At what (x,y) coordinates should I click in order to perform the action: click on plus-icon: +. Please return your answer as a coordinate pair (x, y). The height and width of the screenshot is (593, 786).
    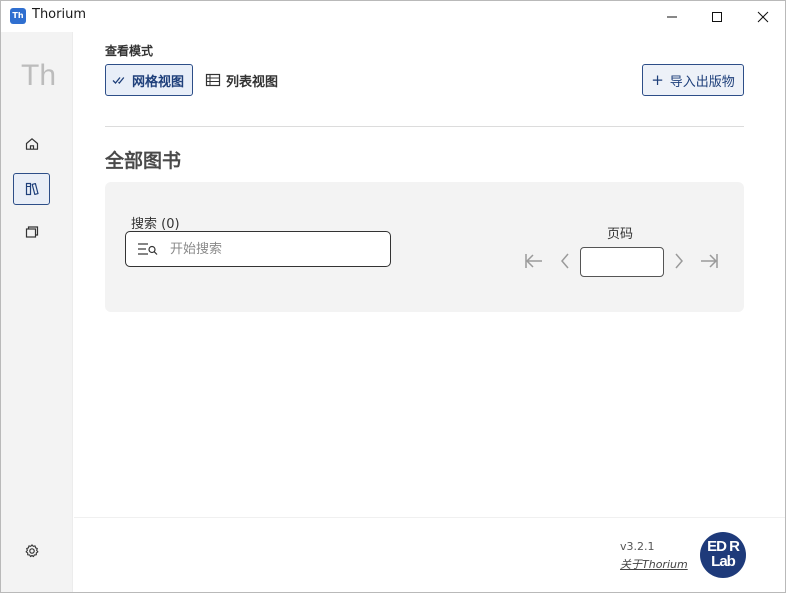
    Looking at the image, I should click on (657, 79).